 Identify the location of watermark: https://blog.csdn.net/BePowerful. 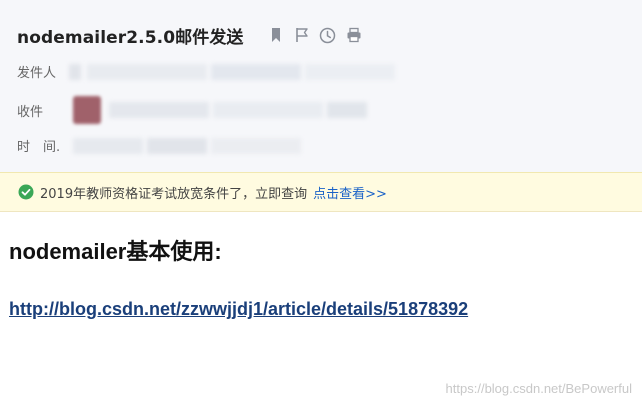
(538, 388).